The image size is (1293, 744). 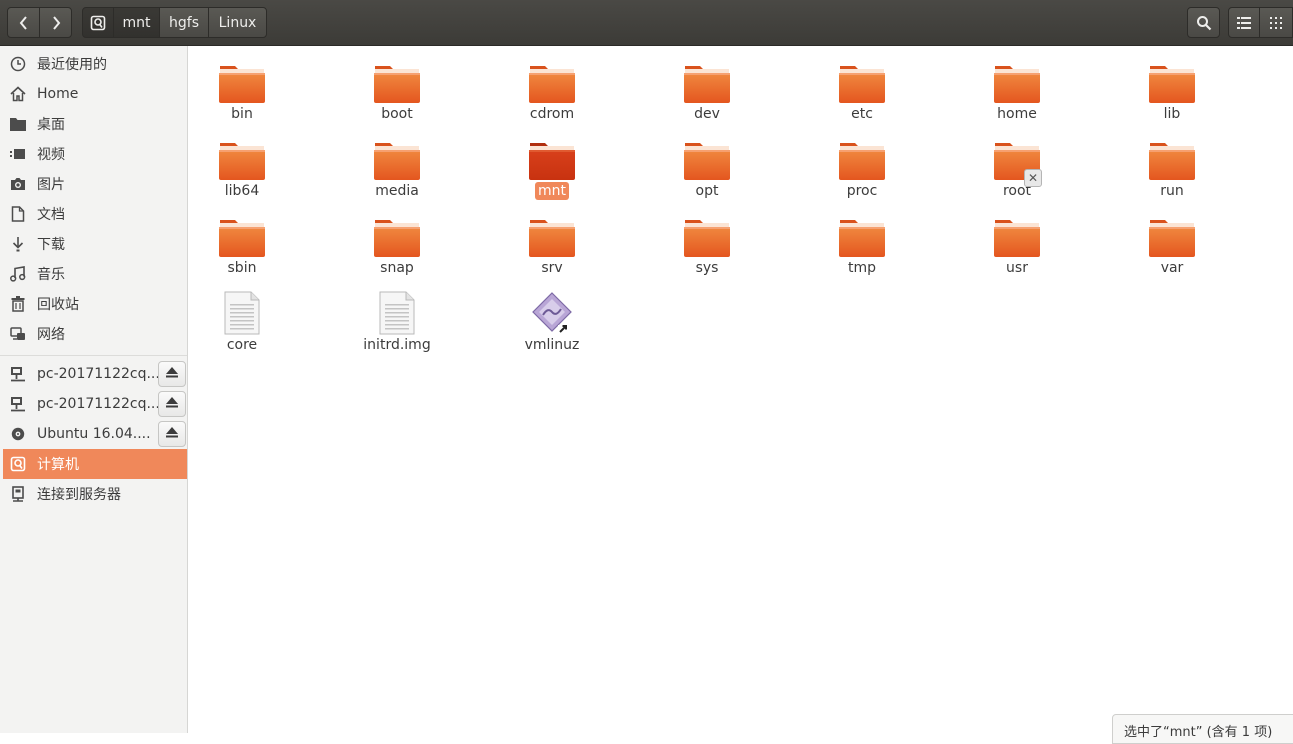 I want to click on file-item: srv, so click(x=552, y=251).